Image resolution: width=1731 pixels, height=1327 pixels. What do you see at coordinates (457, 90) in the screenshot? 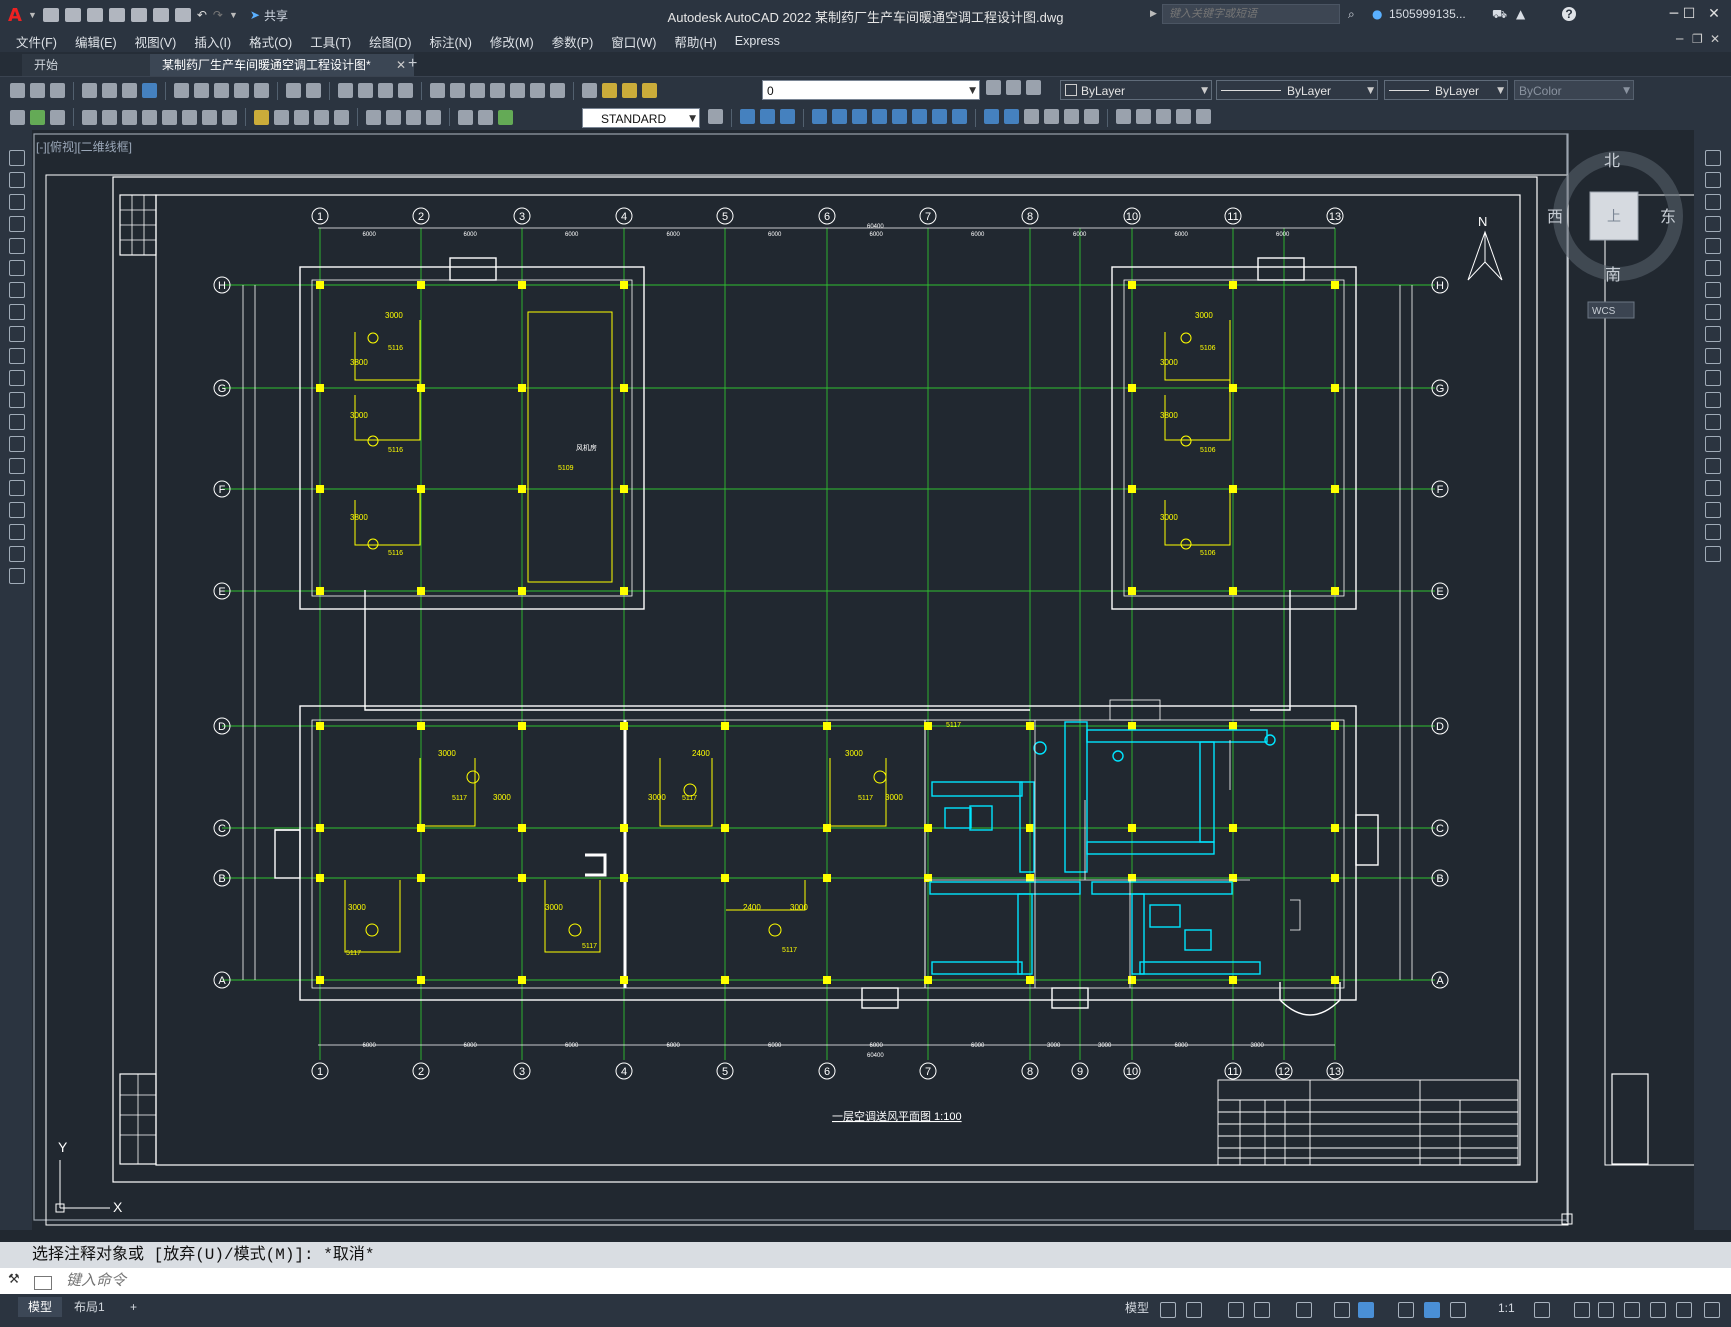
I see `design-center-icon` at bounding box center [457, 90].